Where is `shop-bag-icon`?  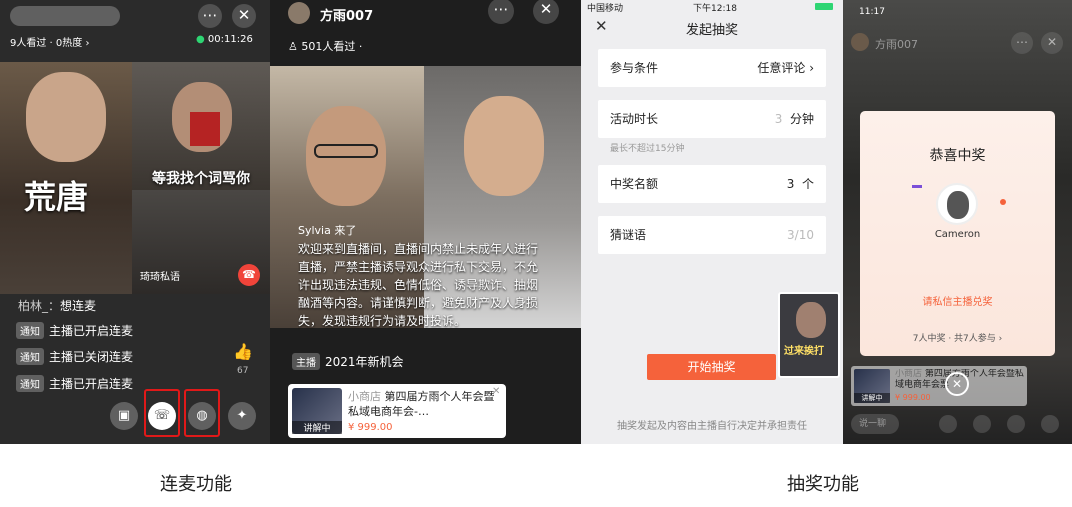
shop-bag-icon is located at coordinates (948, 424).